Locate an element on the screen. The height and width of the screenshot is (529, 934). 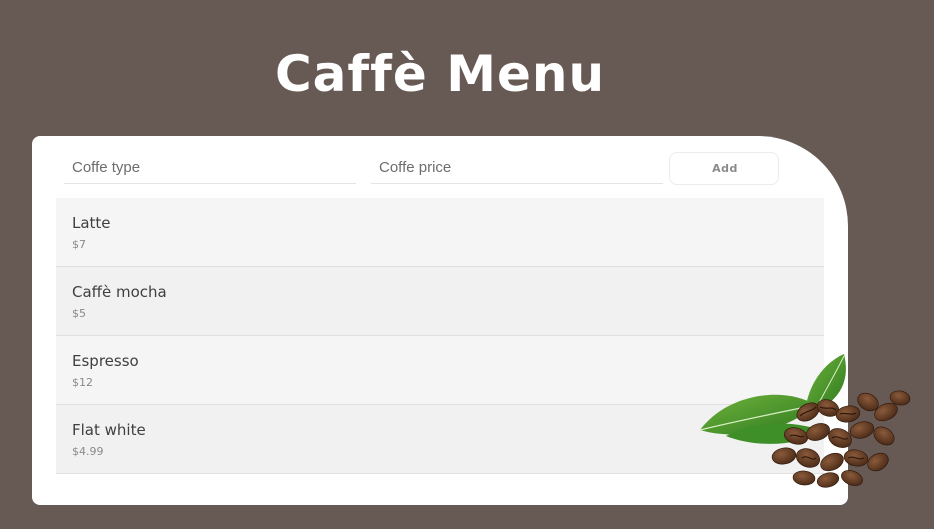
item-price: $7 is located at coordinates (79, 244).